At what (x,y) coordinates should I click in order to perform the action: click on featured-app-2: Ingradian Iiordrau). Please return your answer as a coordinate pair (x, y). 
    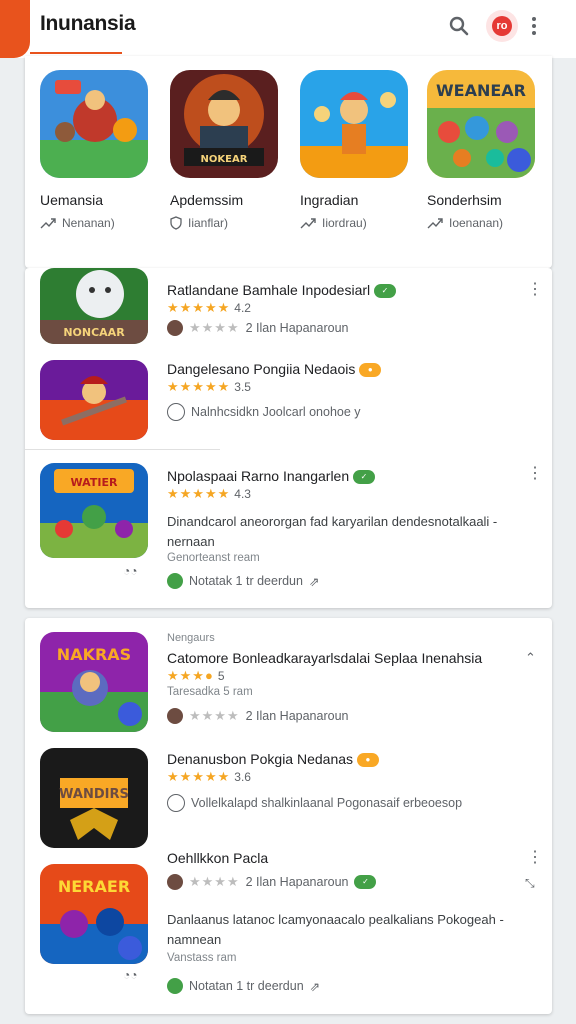
    Looking at the image, I should click on (354, 150).